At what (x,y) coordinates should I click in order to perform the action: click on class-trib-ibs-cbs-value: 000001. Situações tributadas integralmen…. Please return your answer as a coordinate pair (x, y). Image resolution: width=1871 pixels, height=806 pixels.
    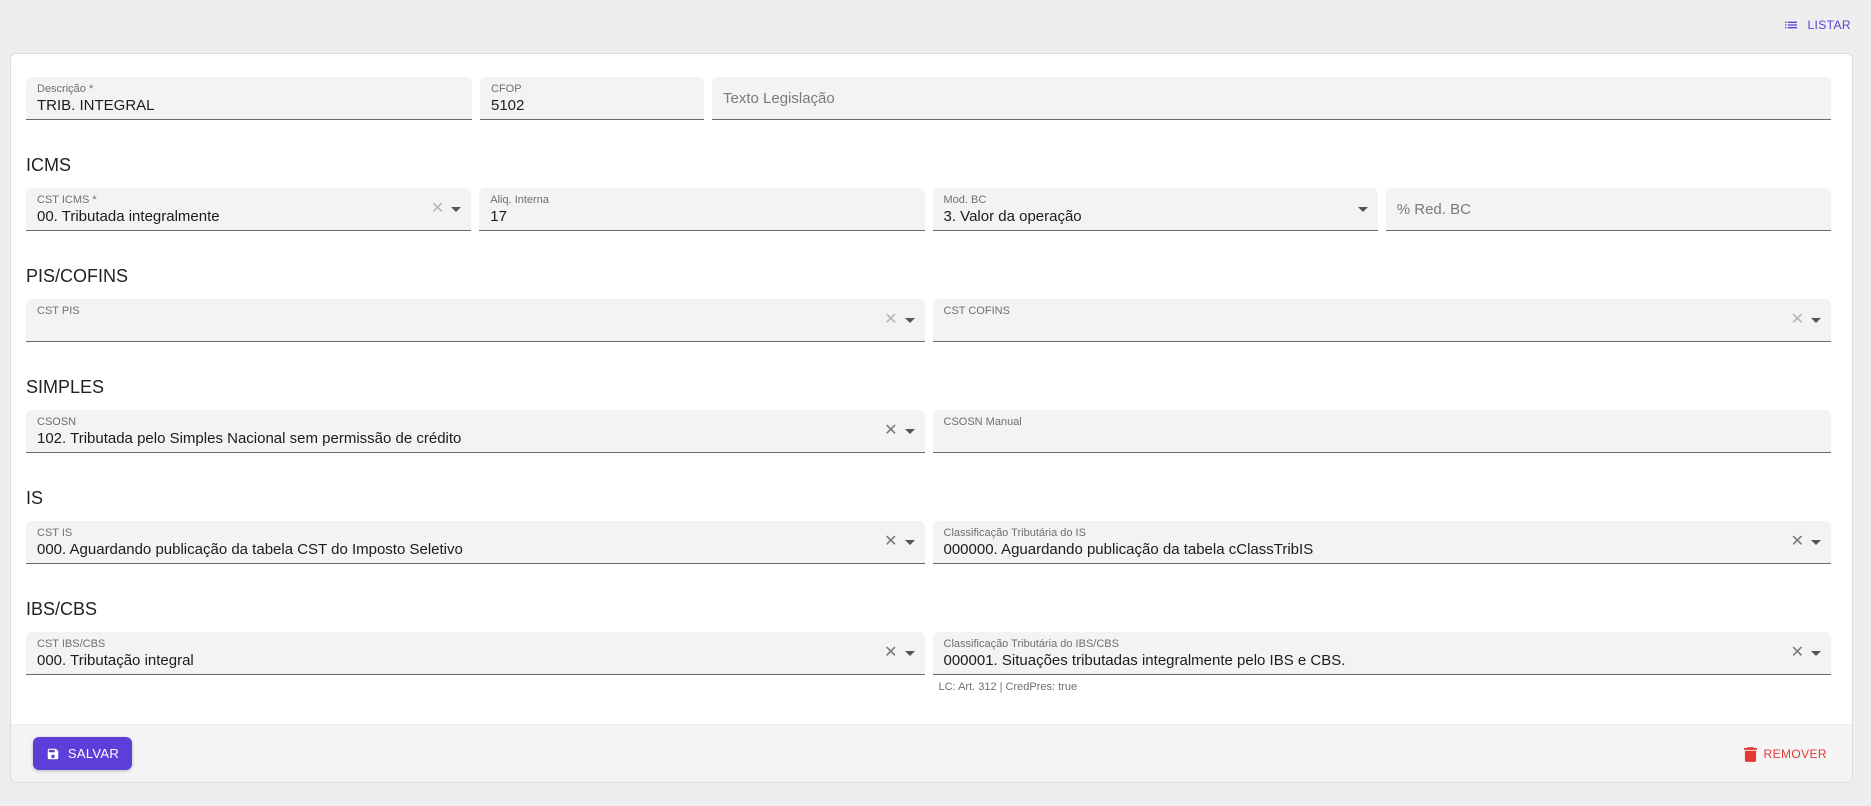
    Looking at the image, I should click on (1144, 660).